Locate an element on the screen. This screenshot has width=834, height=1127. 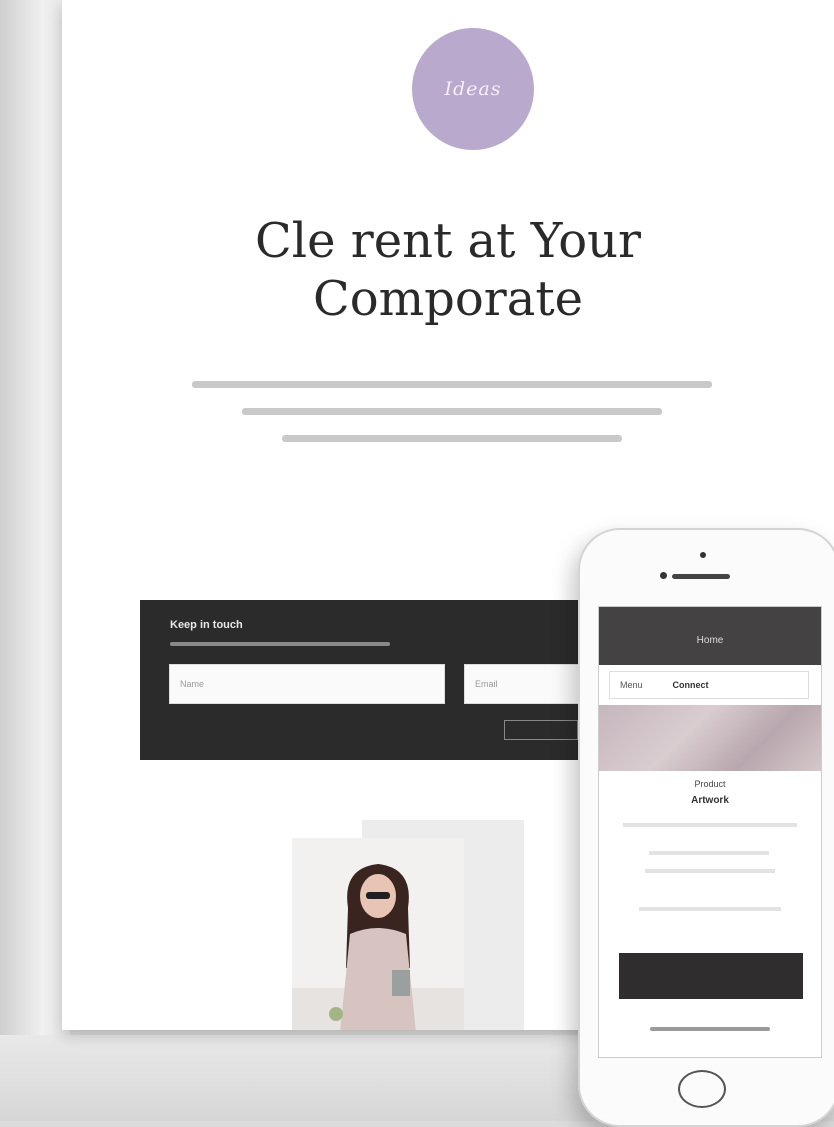
phone-camera is located at coordinates (703, 555).